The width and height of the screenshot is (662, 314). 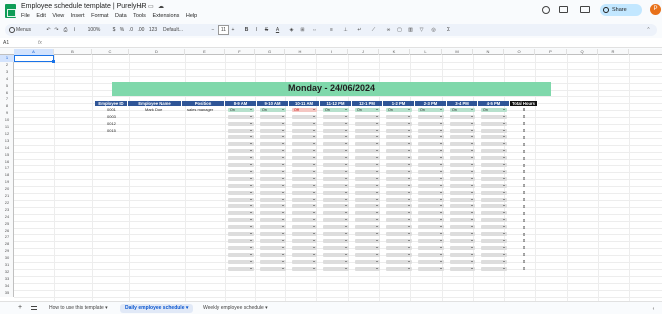 What do you see at coordinates (494, 109) in the screenshot?
I see `time-slot-dropdown: On` at bounding box center [494, 109].